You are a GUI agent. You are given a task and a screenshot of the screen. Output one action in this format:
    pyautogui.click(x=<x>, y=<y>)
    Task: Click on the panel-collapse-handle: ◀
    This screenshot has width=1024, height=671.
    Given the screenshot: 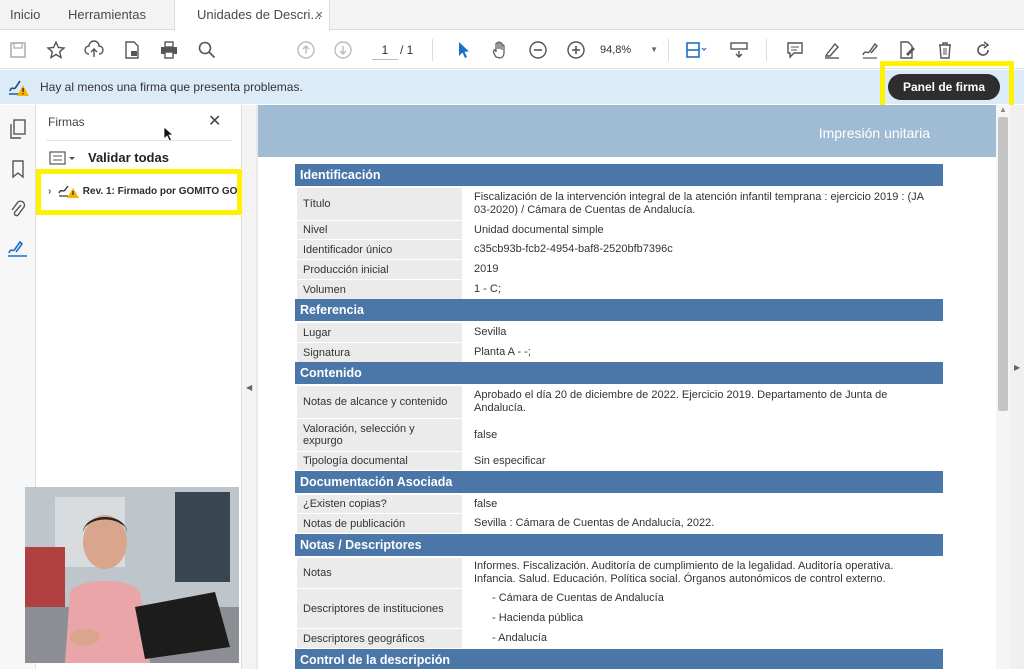 What is the action you would take?
    pyautogui.click(x=249, y=387)
    